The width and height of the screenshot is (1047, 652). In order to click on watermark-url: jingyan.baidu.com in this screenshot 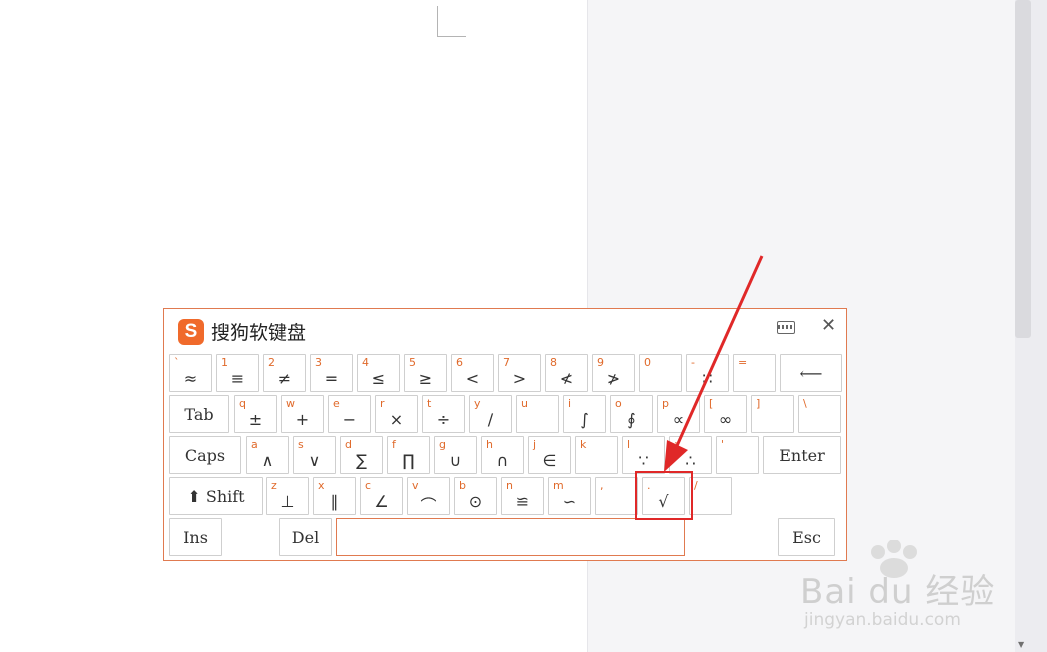, I will do `click(882, 620)`.